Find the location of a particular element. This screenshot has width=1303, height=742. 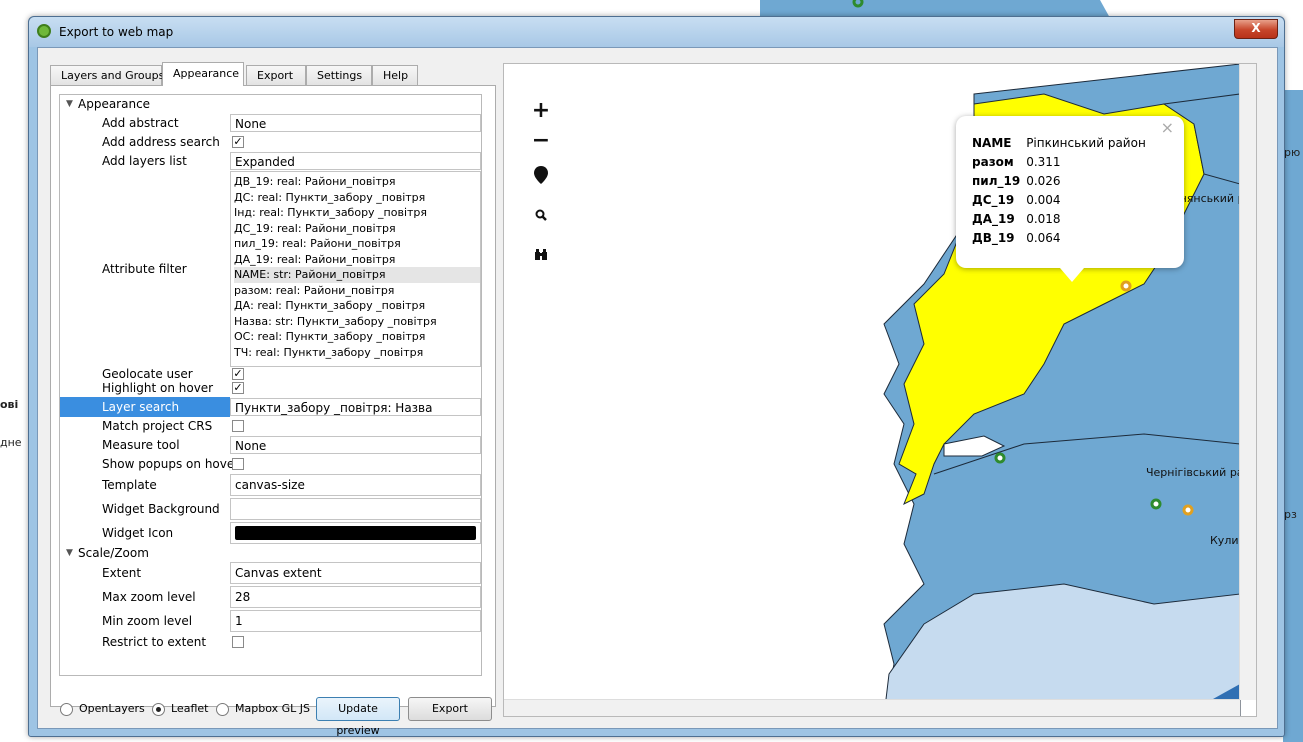

row-max-zoom-level: Max zoom level 28 is located at coordinates (270, 597).